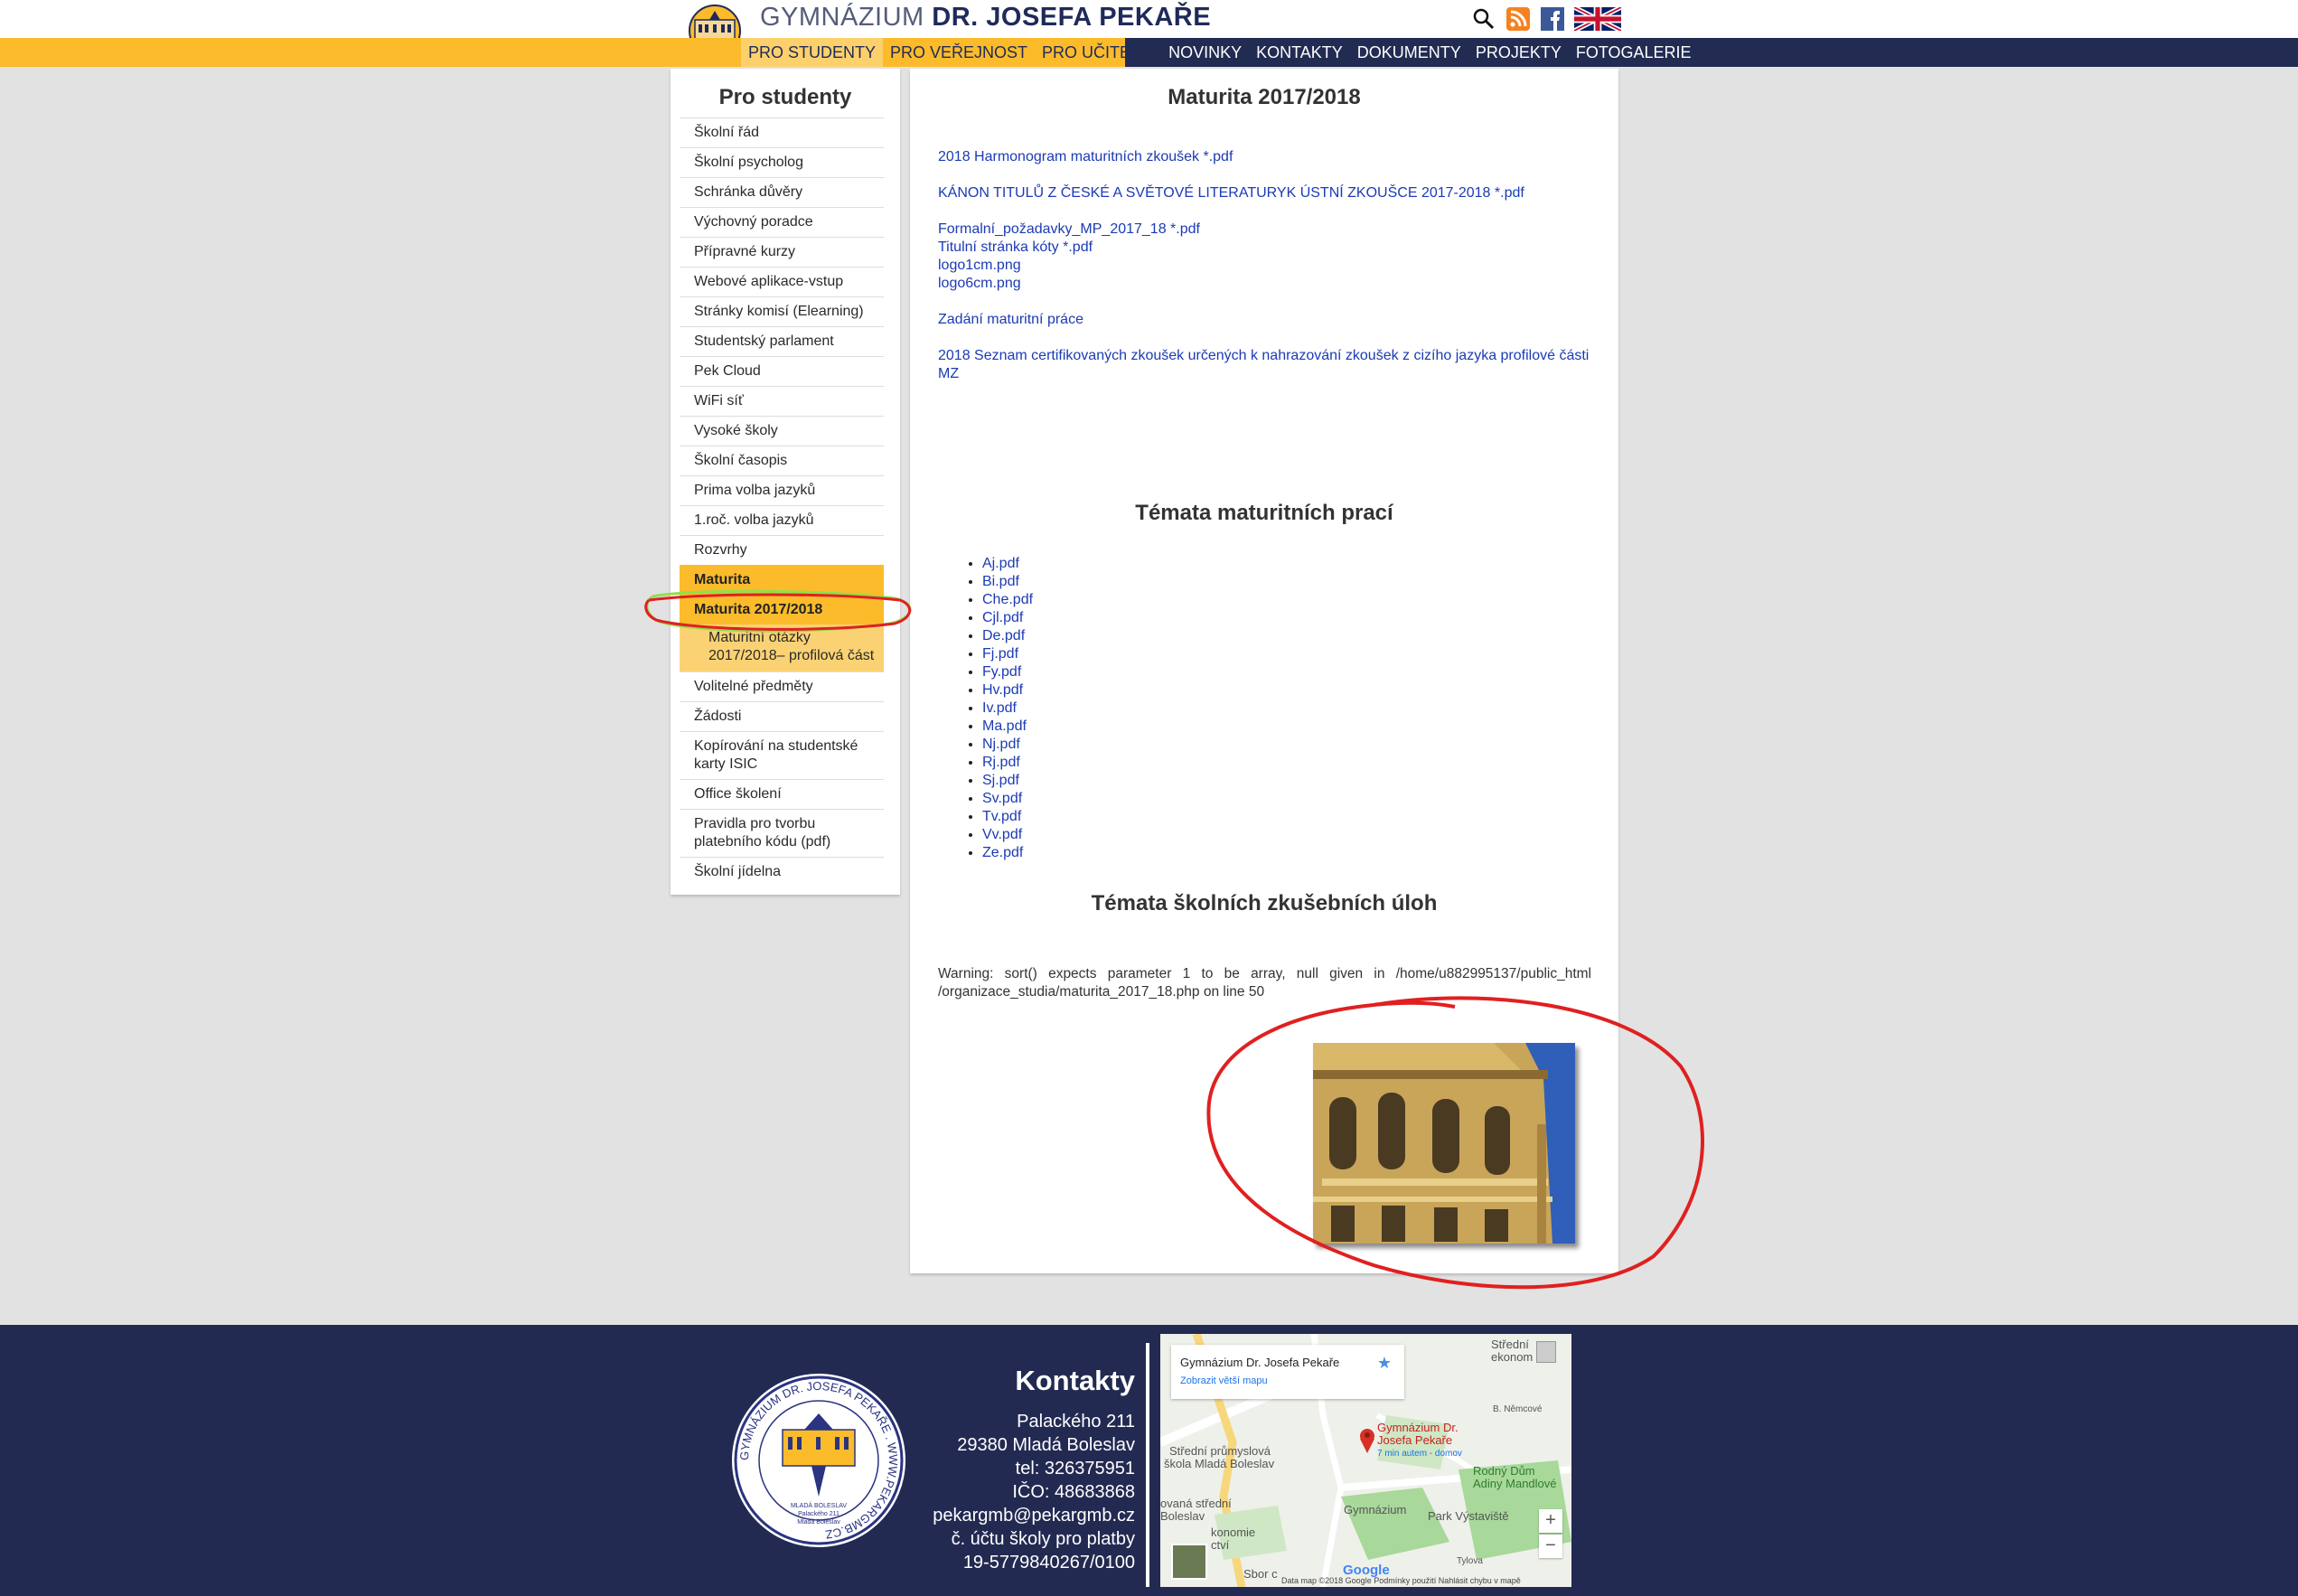 The image size is (2298, 1596). I want to click on thesis-file-link: Fj.pdf, so click(1065, 654).